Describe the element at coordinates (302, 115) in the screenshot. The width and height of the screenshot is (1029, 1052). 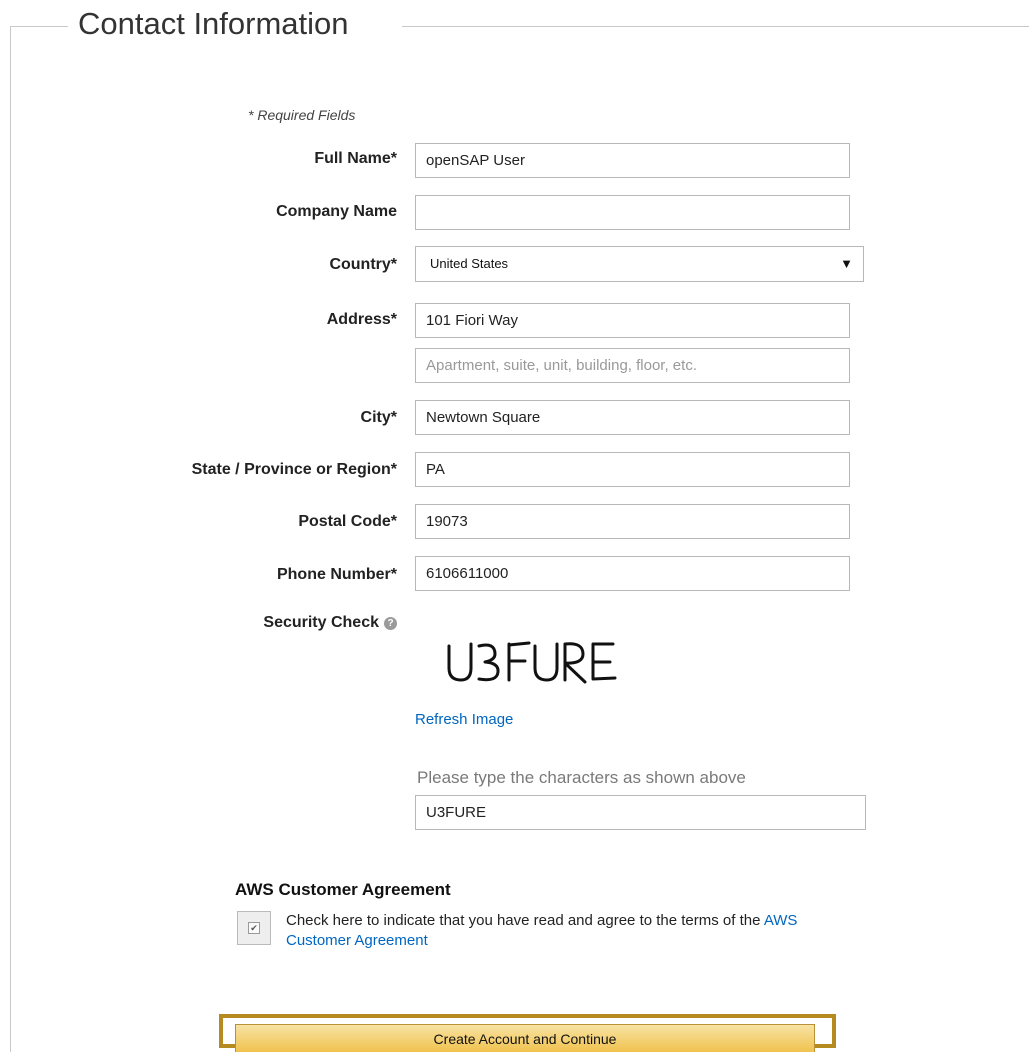
I see `required-fields-note: * Required Fields` at that location.